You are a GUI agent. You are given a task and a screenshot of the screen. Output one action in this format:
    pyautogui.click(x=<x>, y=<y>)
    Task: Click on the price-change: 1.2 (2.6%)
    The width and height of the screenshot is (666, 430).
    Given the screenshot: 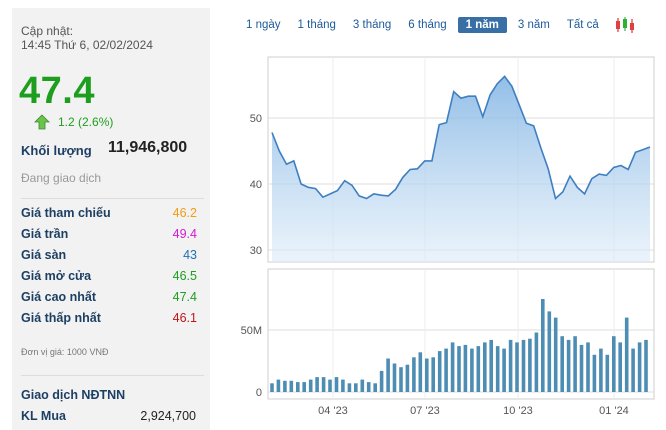 What is the action you would take?
    pyautogui.click(x=73, y=122)
    